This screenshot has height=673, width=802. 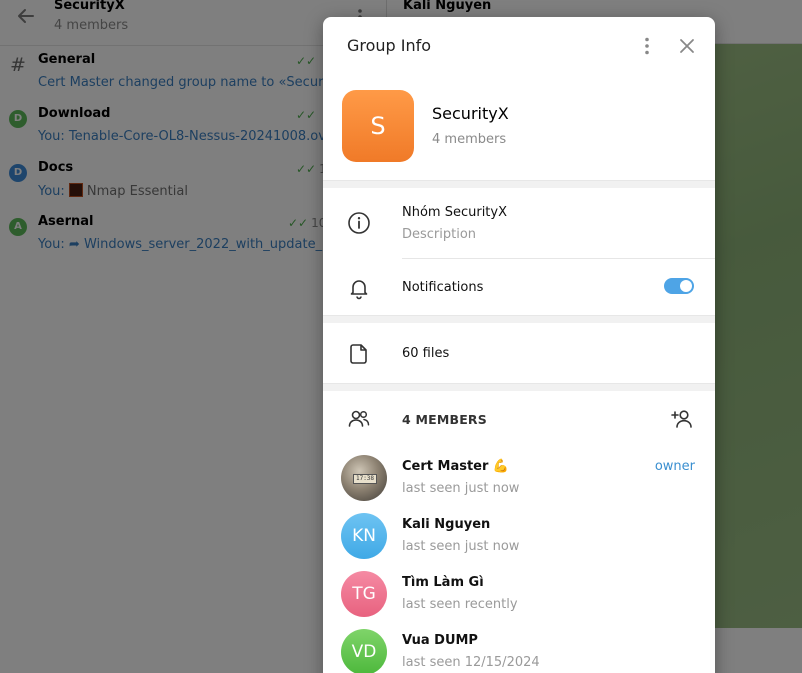 I want to click on bell-icon, so click(x=359, y=290).